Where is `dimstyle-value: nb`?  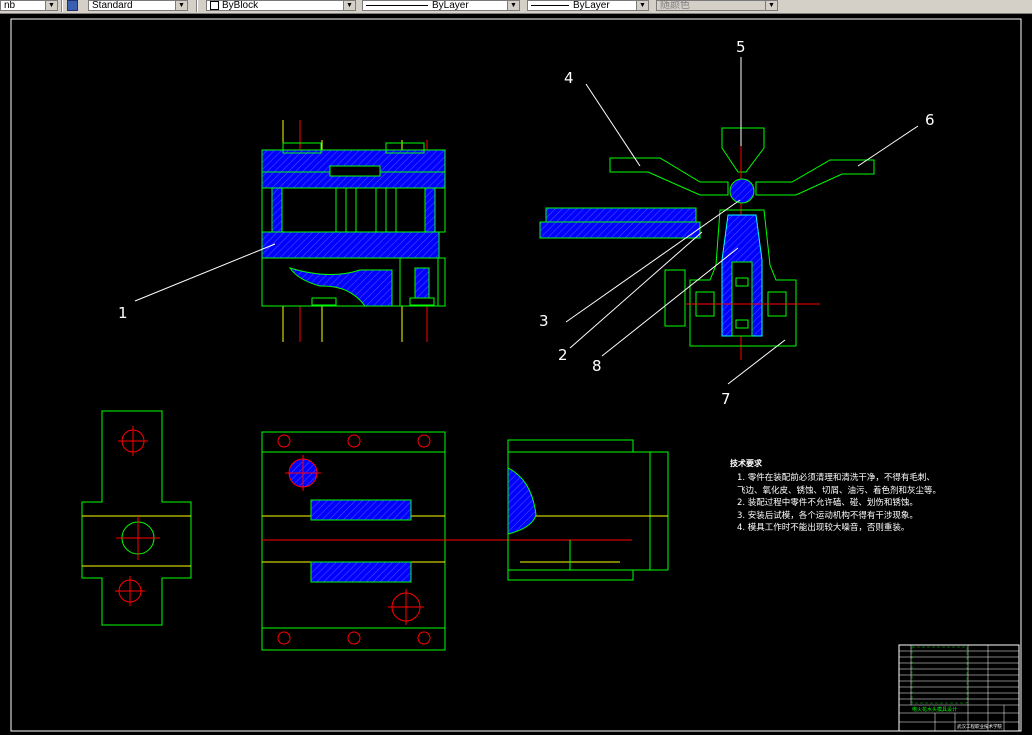
dimstyle-value: nb is located at coordinates (10, 5).